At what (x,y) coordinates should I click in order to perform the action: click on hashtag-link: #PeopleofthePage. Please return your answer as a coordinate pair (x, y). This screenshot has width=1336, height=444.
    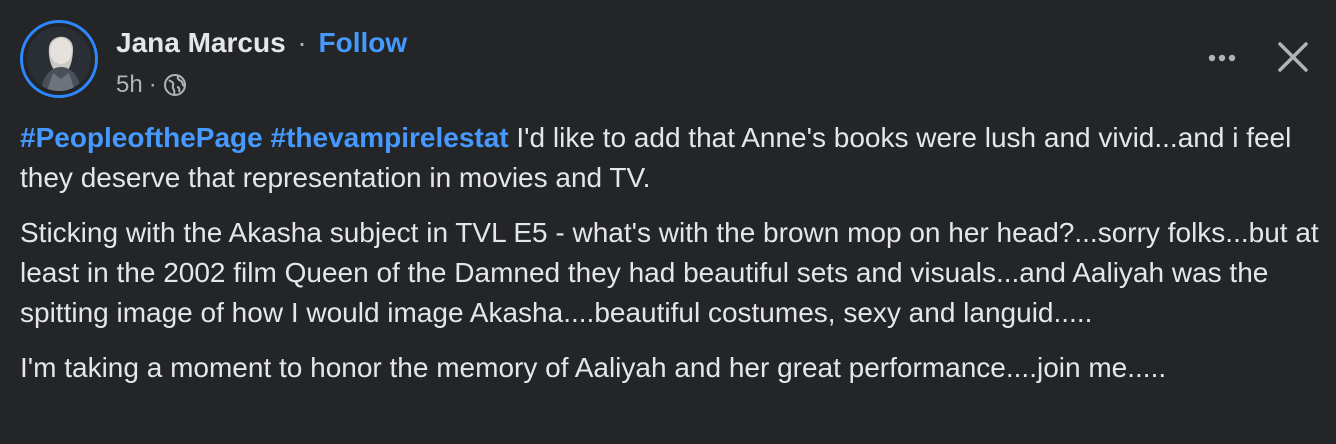
    Looking at the image, I should click on (141, 137).